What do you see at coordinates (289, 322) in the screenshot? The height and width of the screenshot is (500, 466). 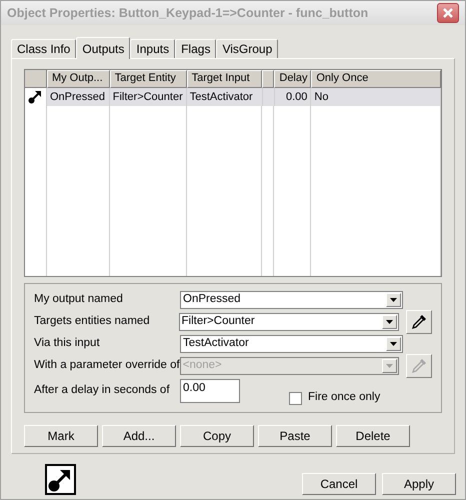 I see `dropdown: Filter>Counter` at bounding box center [289, 322].